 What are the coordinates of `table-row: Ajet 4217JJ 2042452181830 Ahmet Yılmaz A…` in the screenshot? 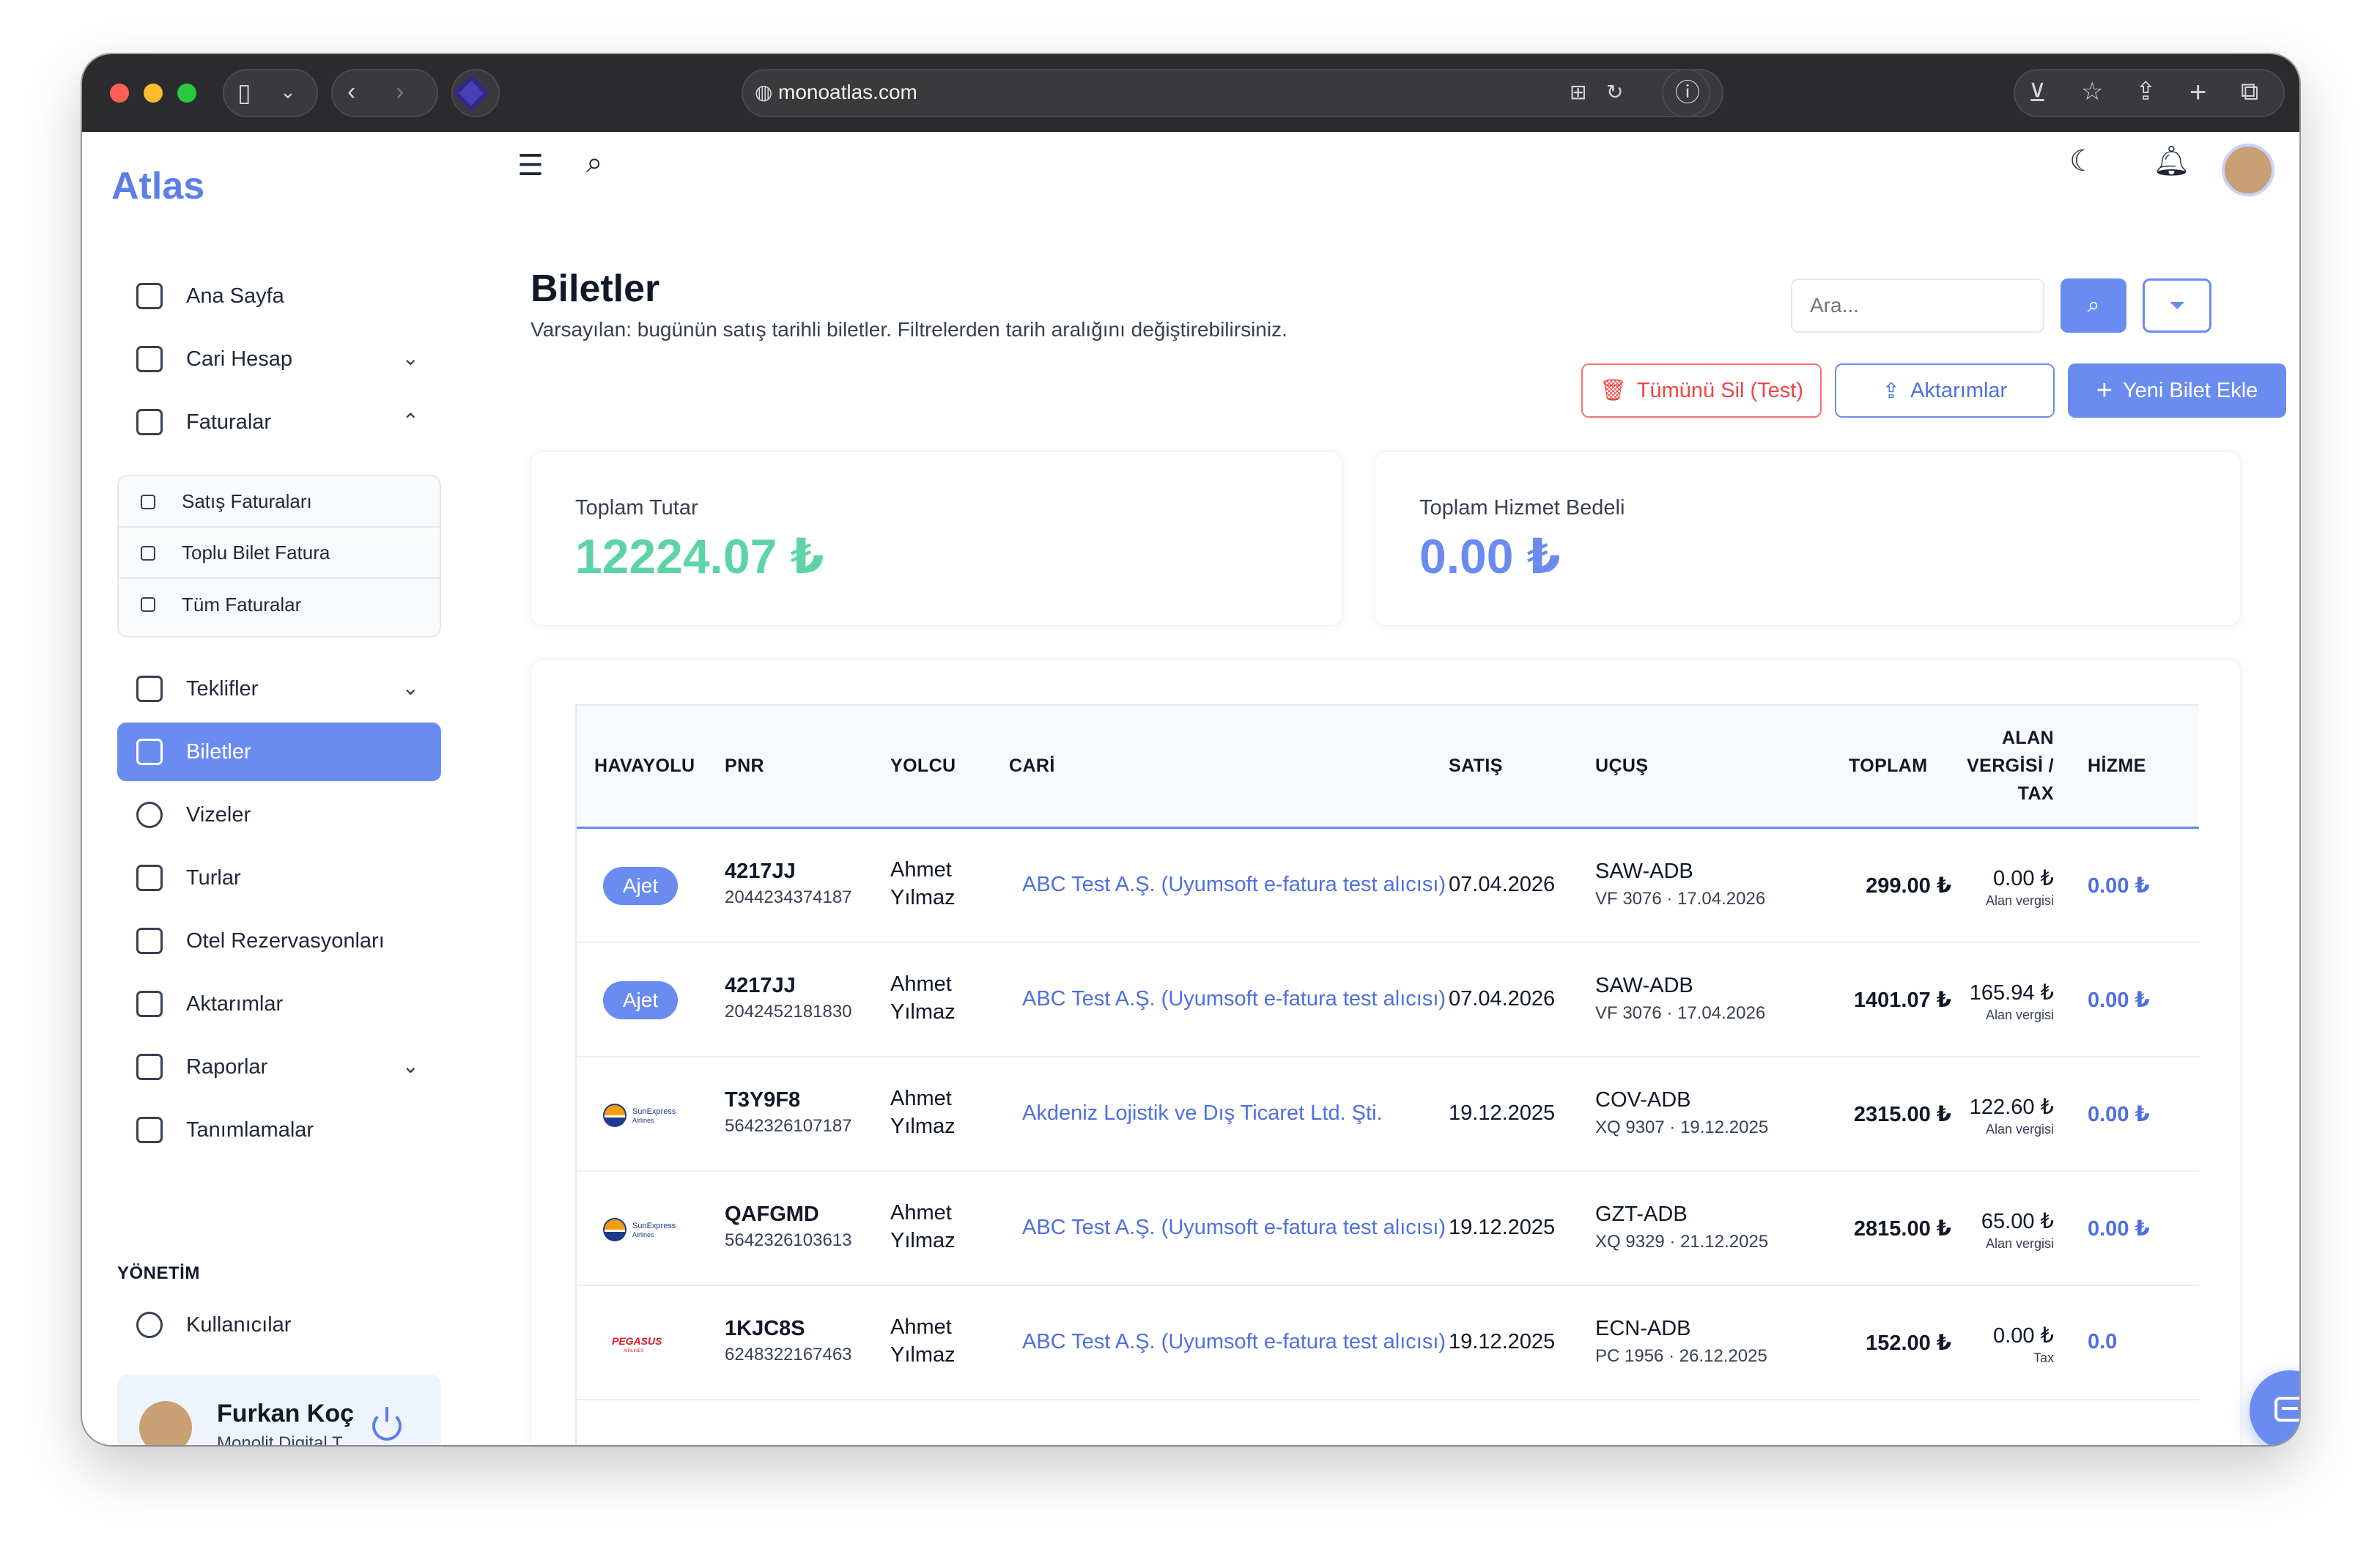 It's located at (1388, 1000).